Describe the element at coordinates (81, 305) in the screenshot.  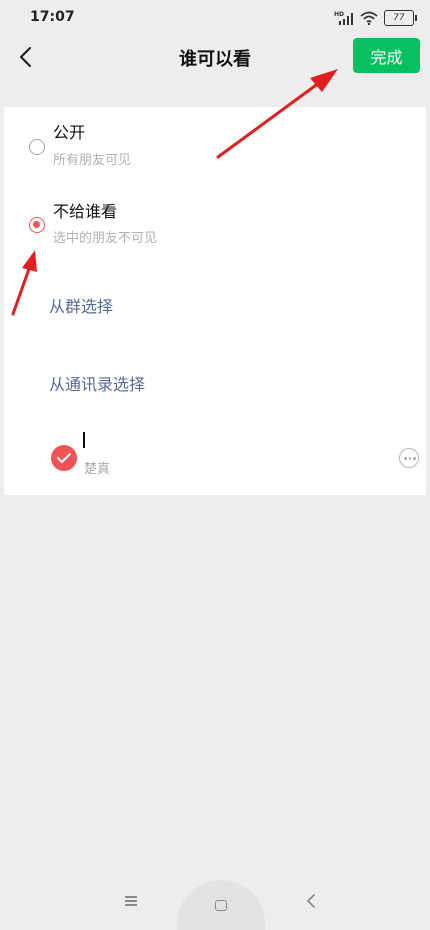
I see `select-from-group-link: 从群选择` at that location.